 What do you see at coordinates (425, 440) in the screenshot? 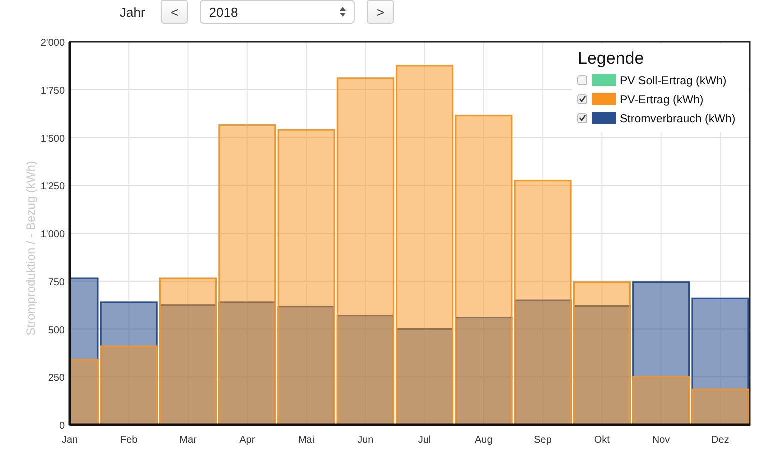
I see `x-tick-label: Jul` at bounding box center [425, 440].